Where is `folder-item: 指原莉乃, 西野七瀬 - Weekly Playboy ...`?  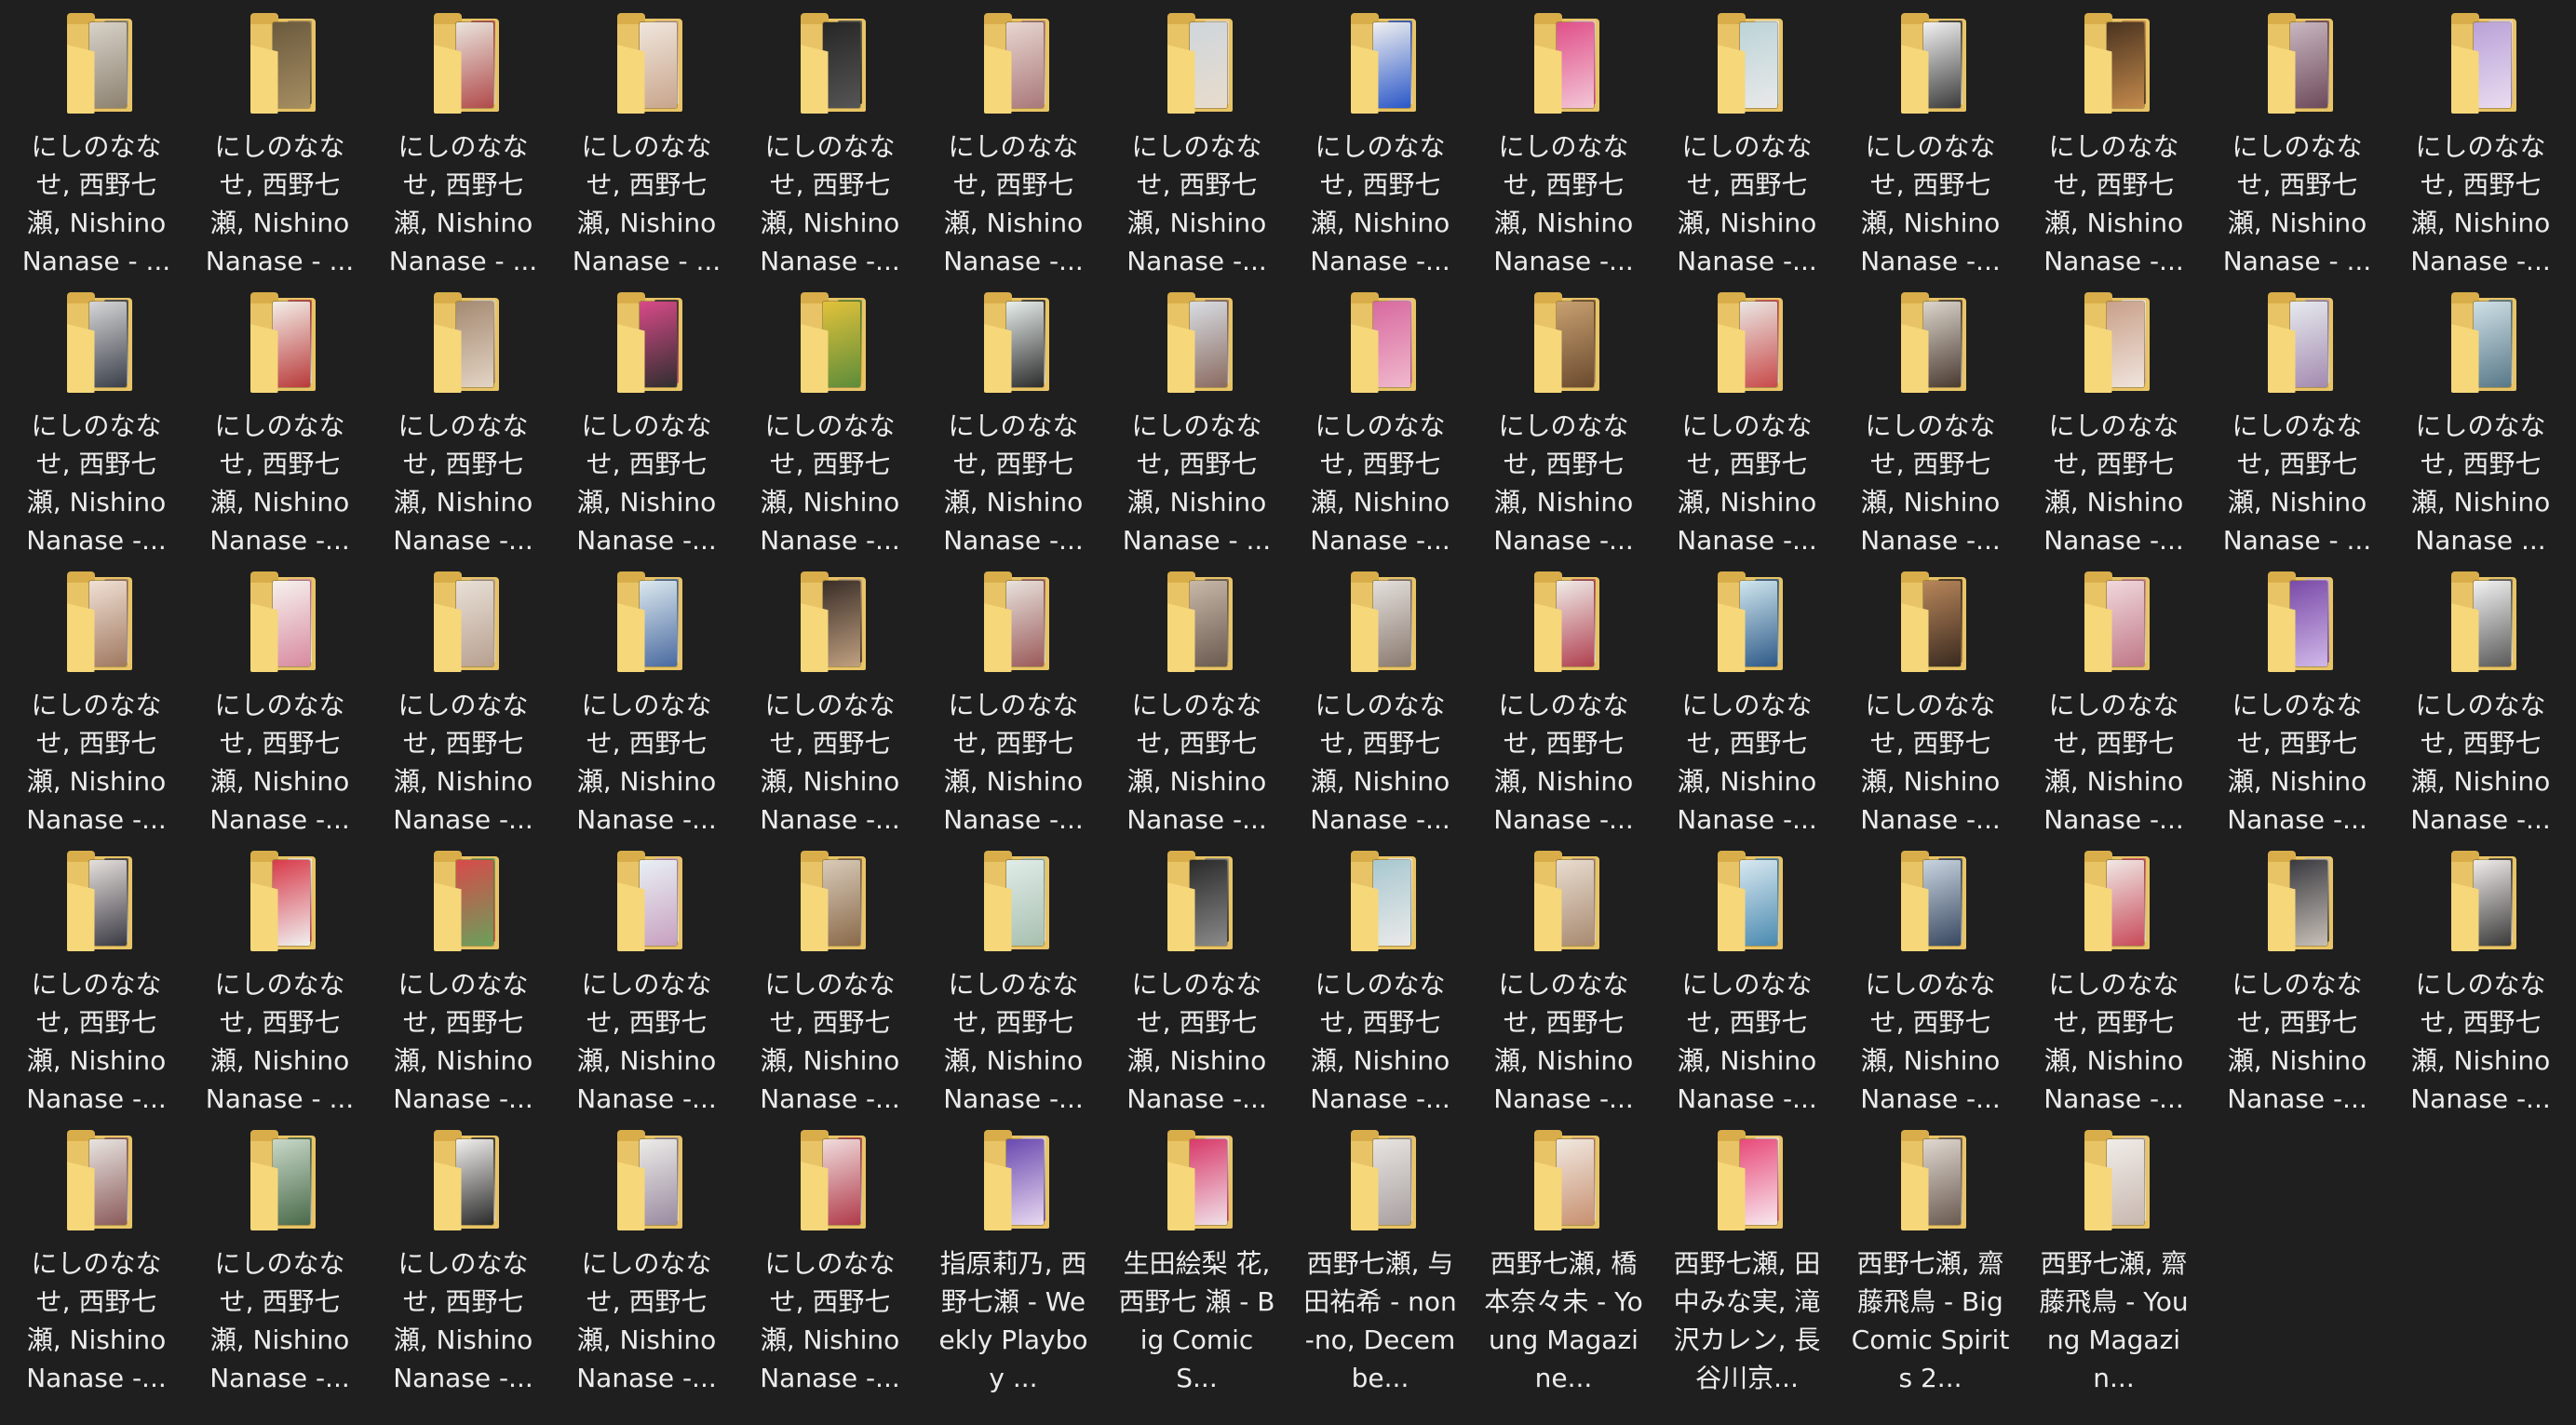 folder-item: 指原莉乃, 西野七瀬 - Weekly Playboy ... is located at coordinates (1013, 1256).